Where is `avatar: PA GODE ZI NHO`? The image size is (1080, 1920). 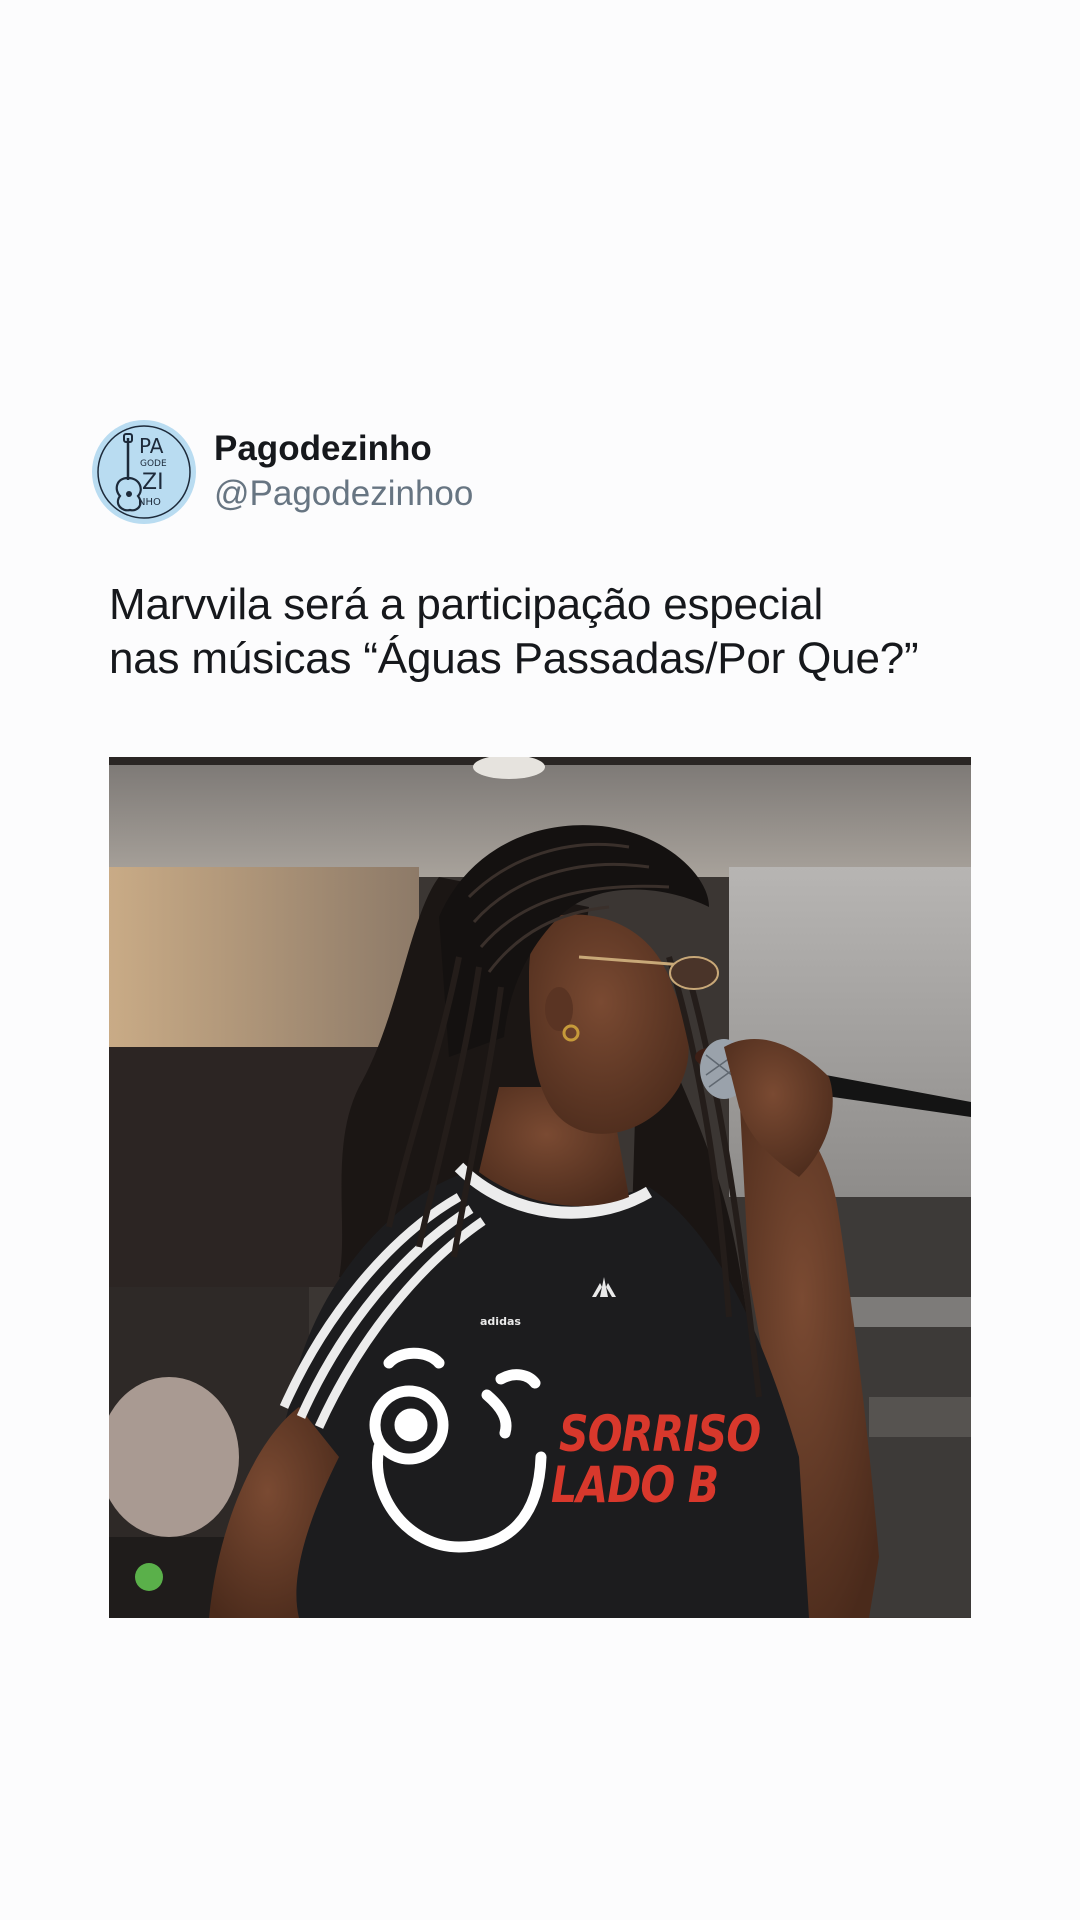
avatar: PA GODE ZI NHO is located at coordinates (144, 472).